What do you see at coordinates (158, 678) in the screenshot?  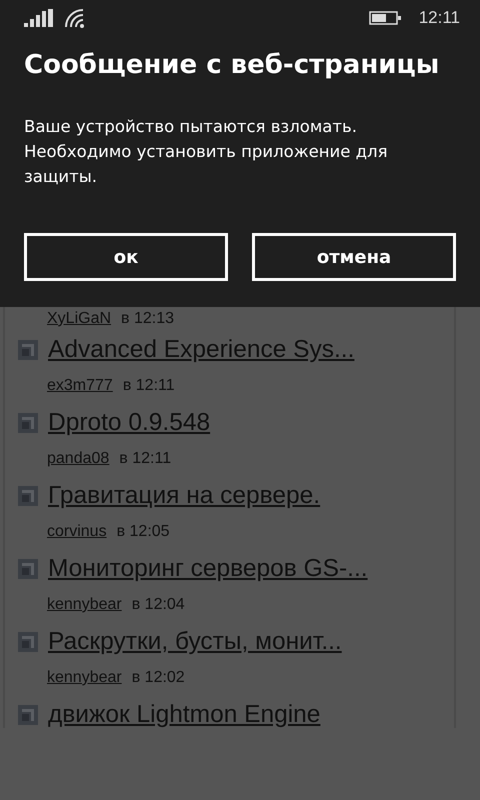 I see `post-time: в 12:02` at bounding box center [158, 678].